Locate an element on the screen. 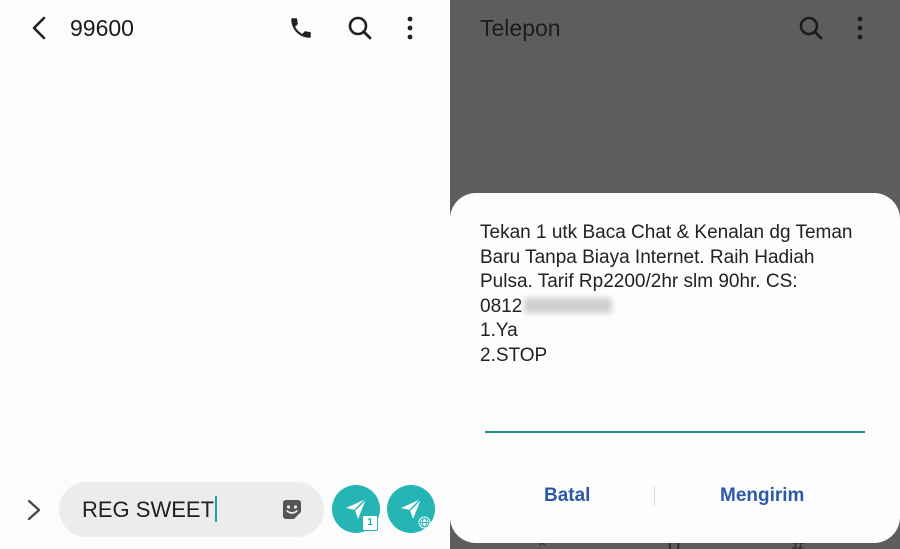 The width and height of the screenshot is (900, 549). conversation-title: 99600 is located at coordinates (102, 28).